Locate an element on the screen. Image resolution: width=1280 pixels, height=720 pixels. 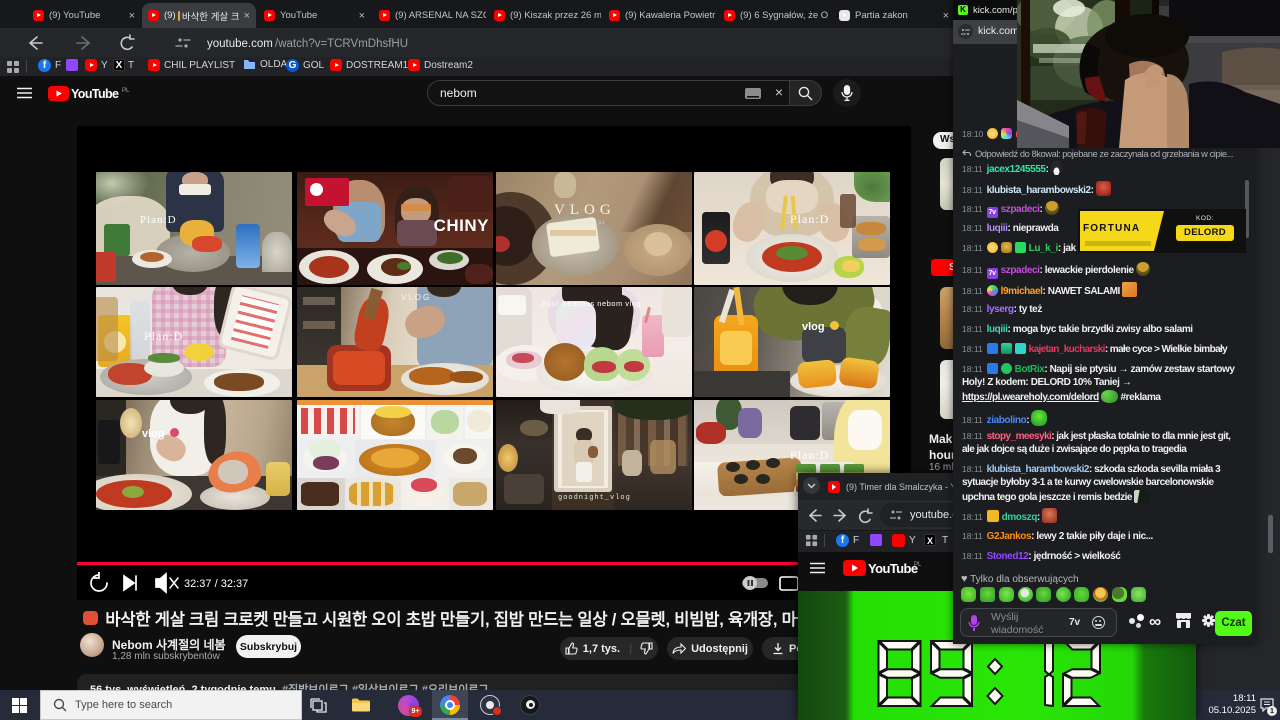
svg-text: youtube.com is located at coordinates (240, 44).